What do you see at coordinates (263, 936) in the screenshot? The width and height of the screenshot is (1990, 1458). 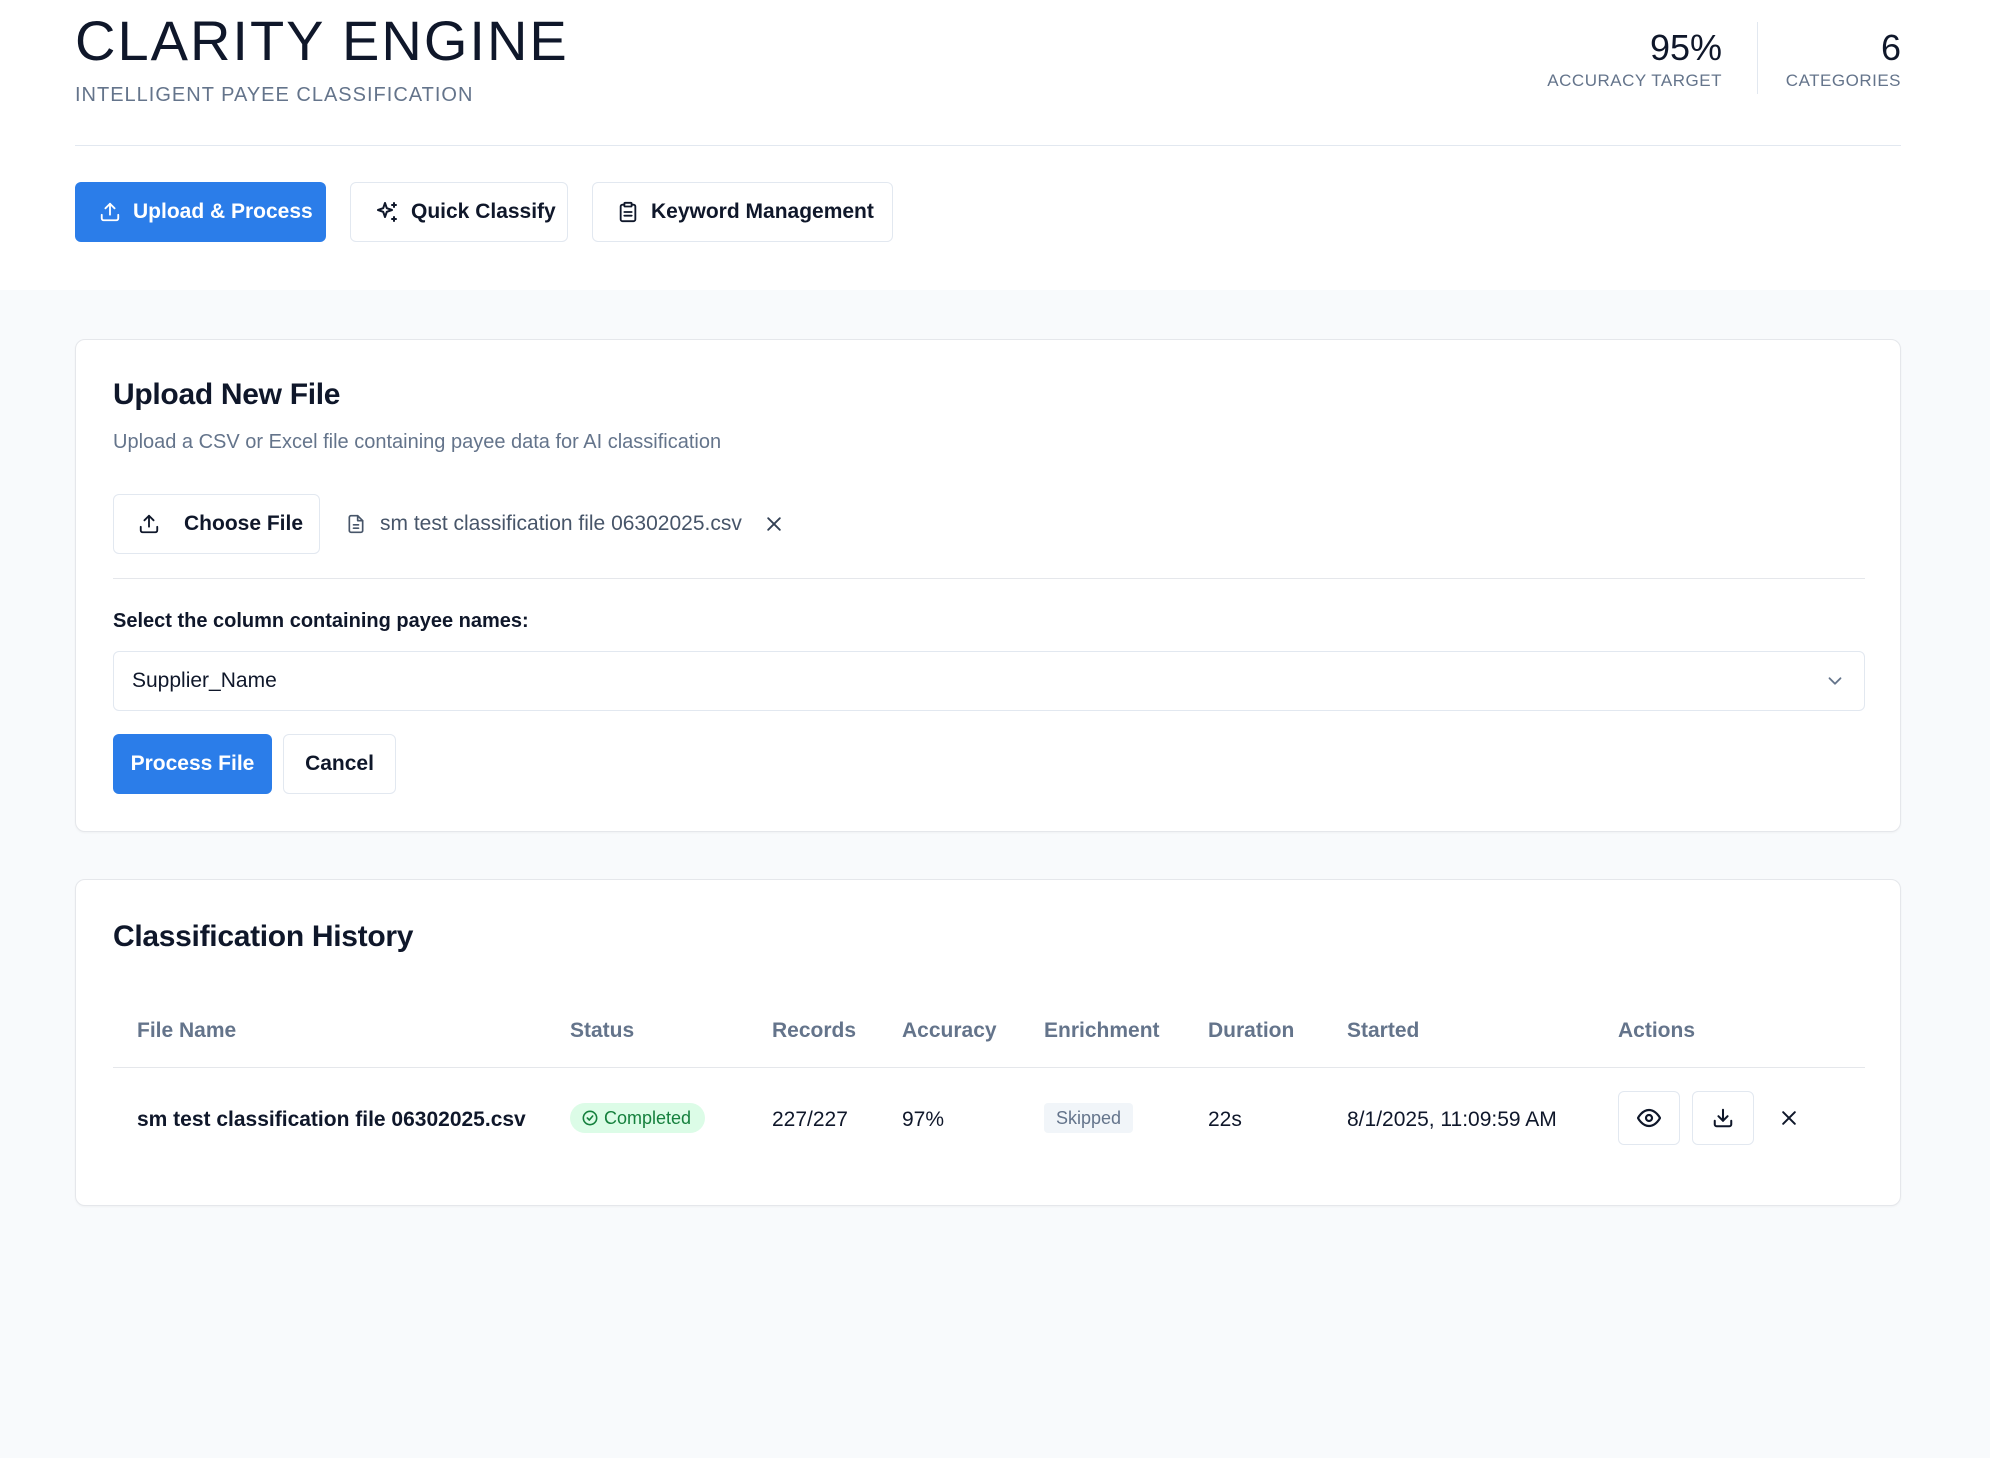 I see `history-card-title: Classification History` at bounding box center [263, 936].